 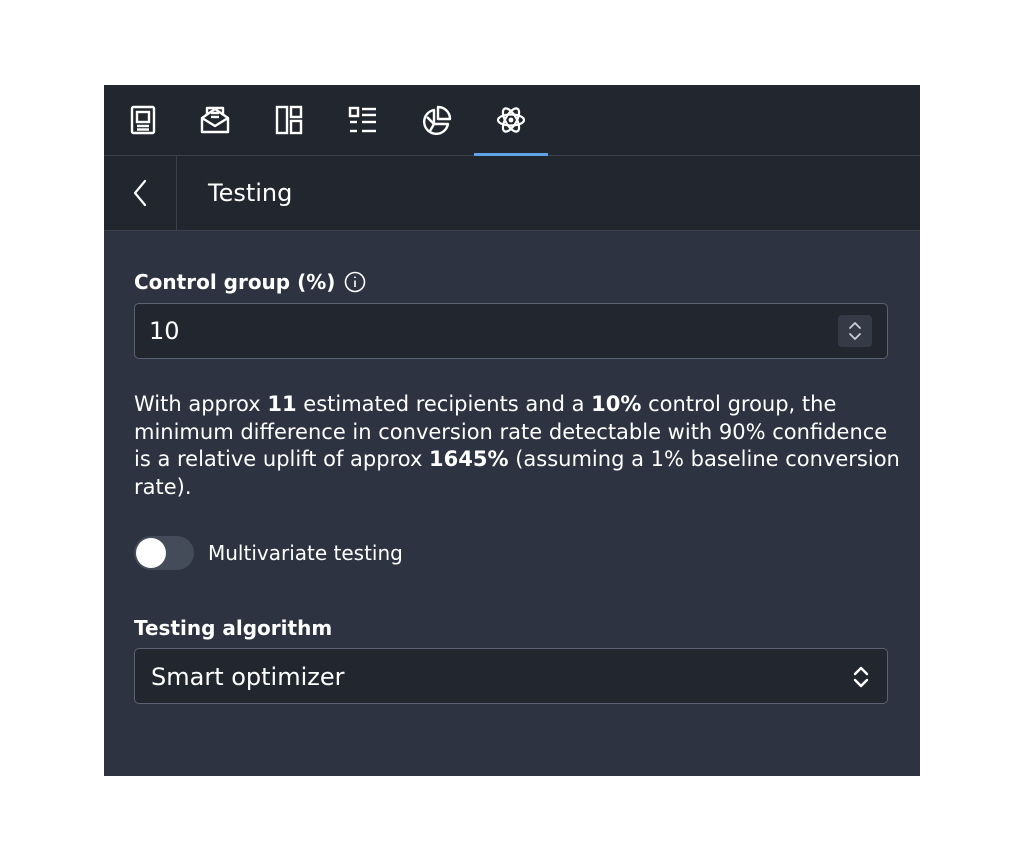 What do you see at coordinates (616, 404) in the screenshot?
I see `control-group-percent: 10%` at bounding box center [616, 404].